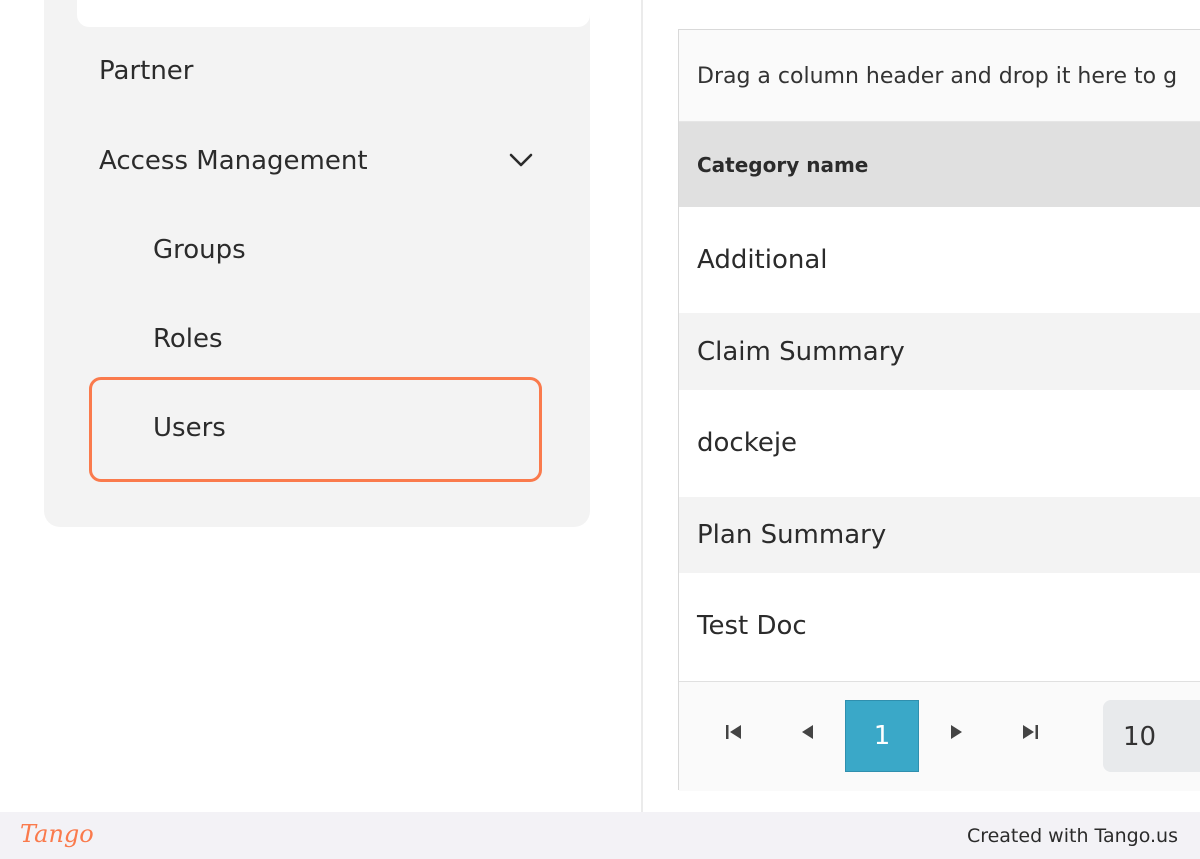  What do you see at coordinates (57, 834) in the screenshot?
I see `tango-logo: Tango` at bounding box center [57, 834].